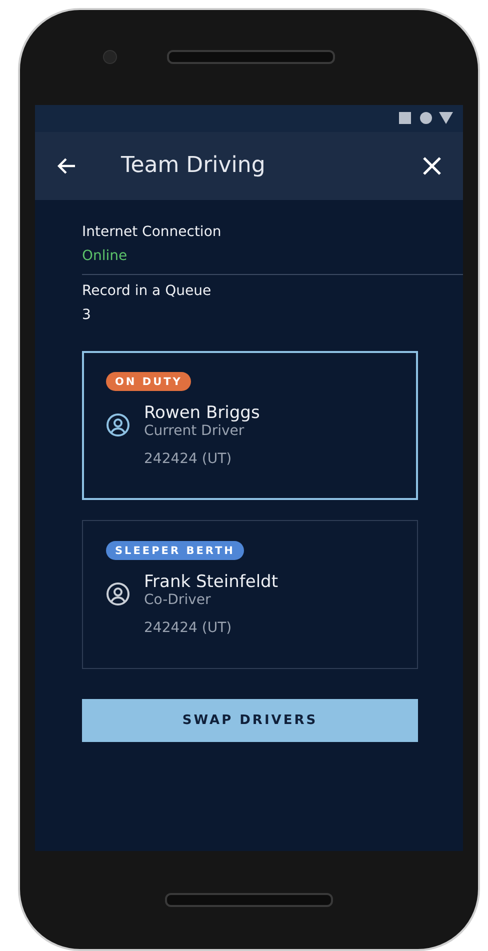 The height and width of the screenshot is (951, 488). I want to click on driver-card: SLEEPER BERTH Frank Steinfeldt Co-Driver 242424 (UT), so click(250, 594).